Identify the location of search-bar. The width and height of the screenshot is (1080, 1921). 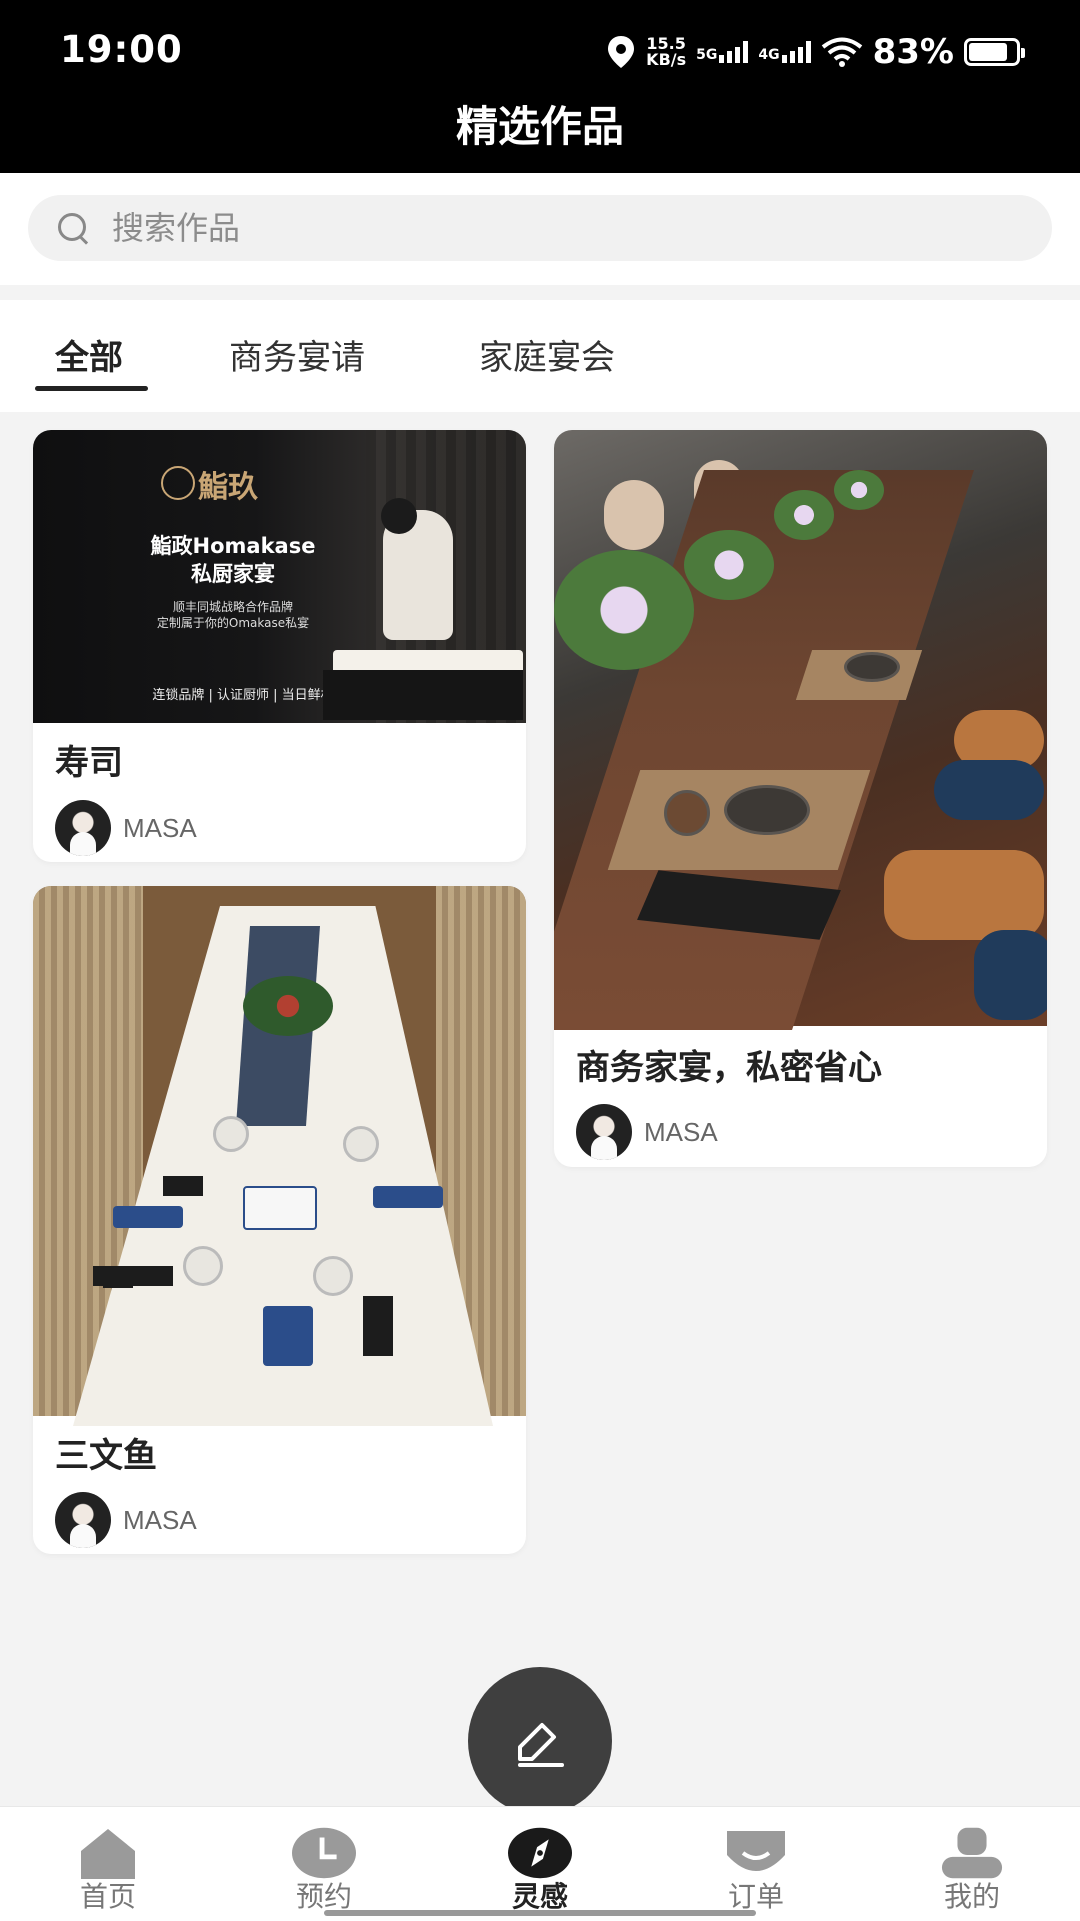
(540, 228).